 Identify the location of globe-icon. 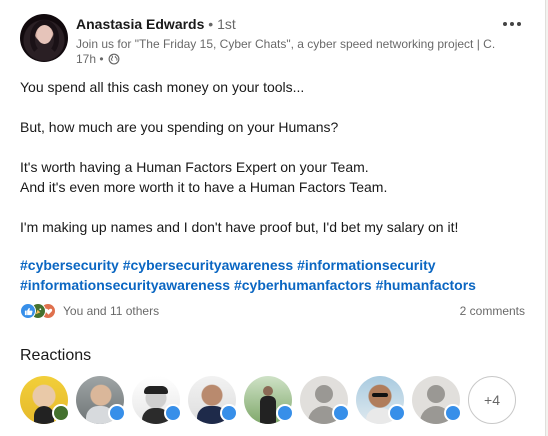
(113, 59).